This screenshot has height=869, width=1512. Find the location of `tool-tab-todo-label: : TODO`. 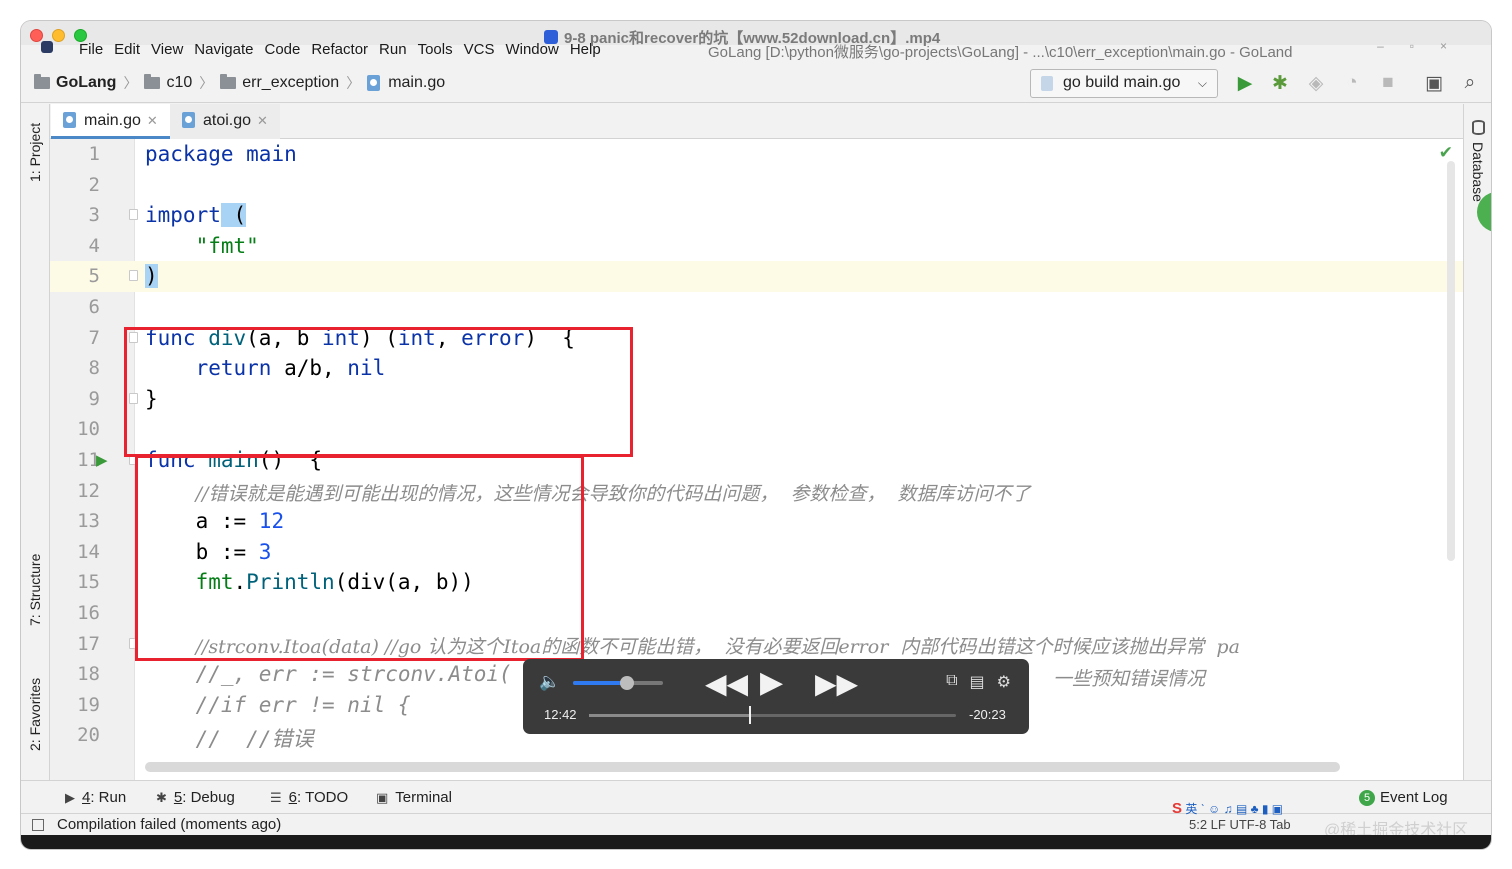

tool-tab-todo-label: : TODO is located at coordinates (323, 797).